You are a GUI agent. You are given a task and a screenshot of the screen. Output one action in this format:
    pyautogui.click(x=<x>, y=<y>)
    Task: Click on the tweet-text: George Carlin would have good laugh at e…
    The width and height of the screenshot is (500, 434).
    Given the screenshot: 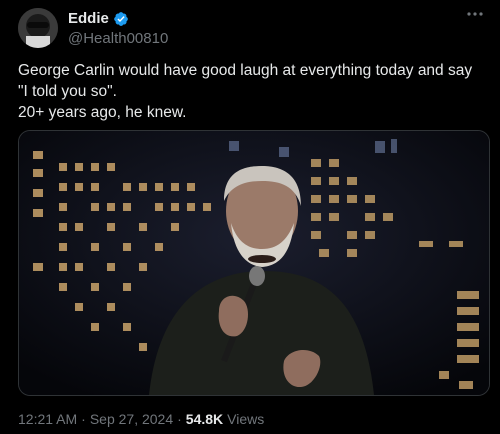 What is the action you would take?
    pyautogui.click(x=245, y=91)
    